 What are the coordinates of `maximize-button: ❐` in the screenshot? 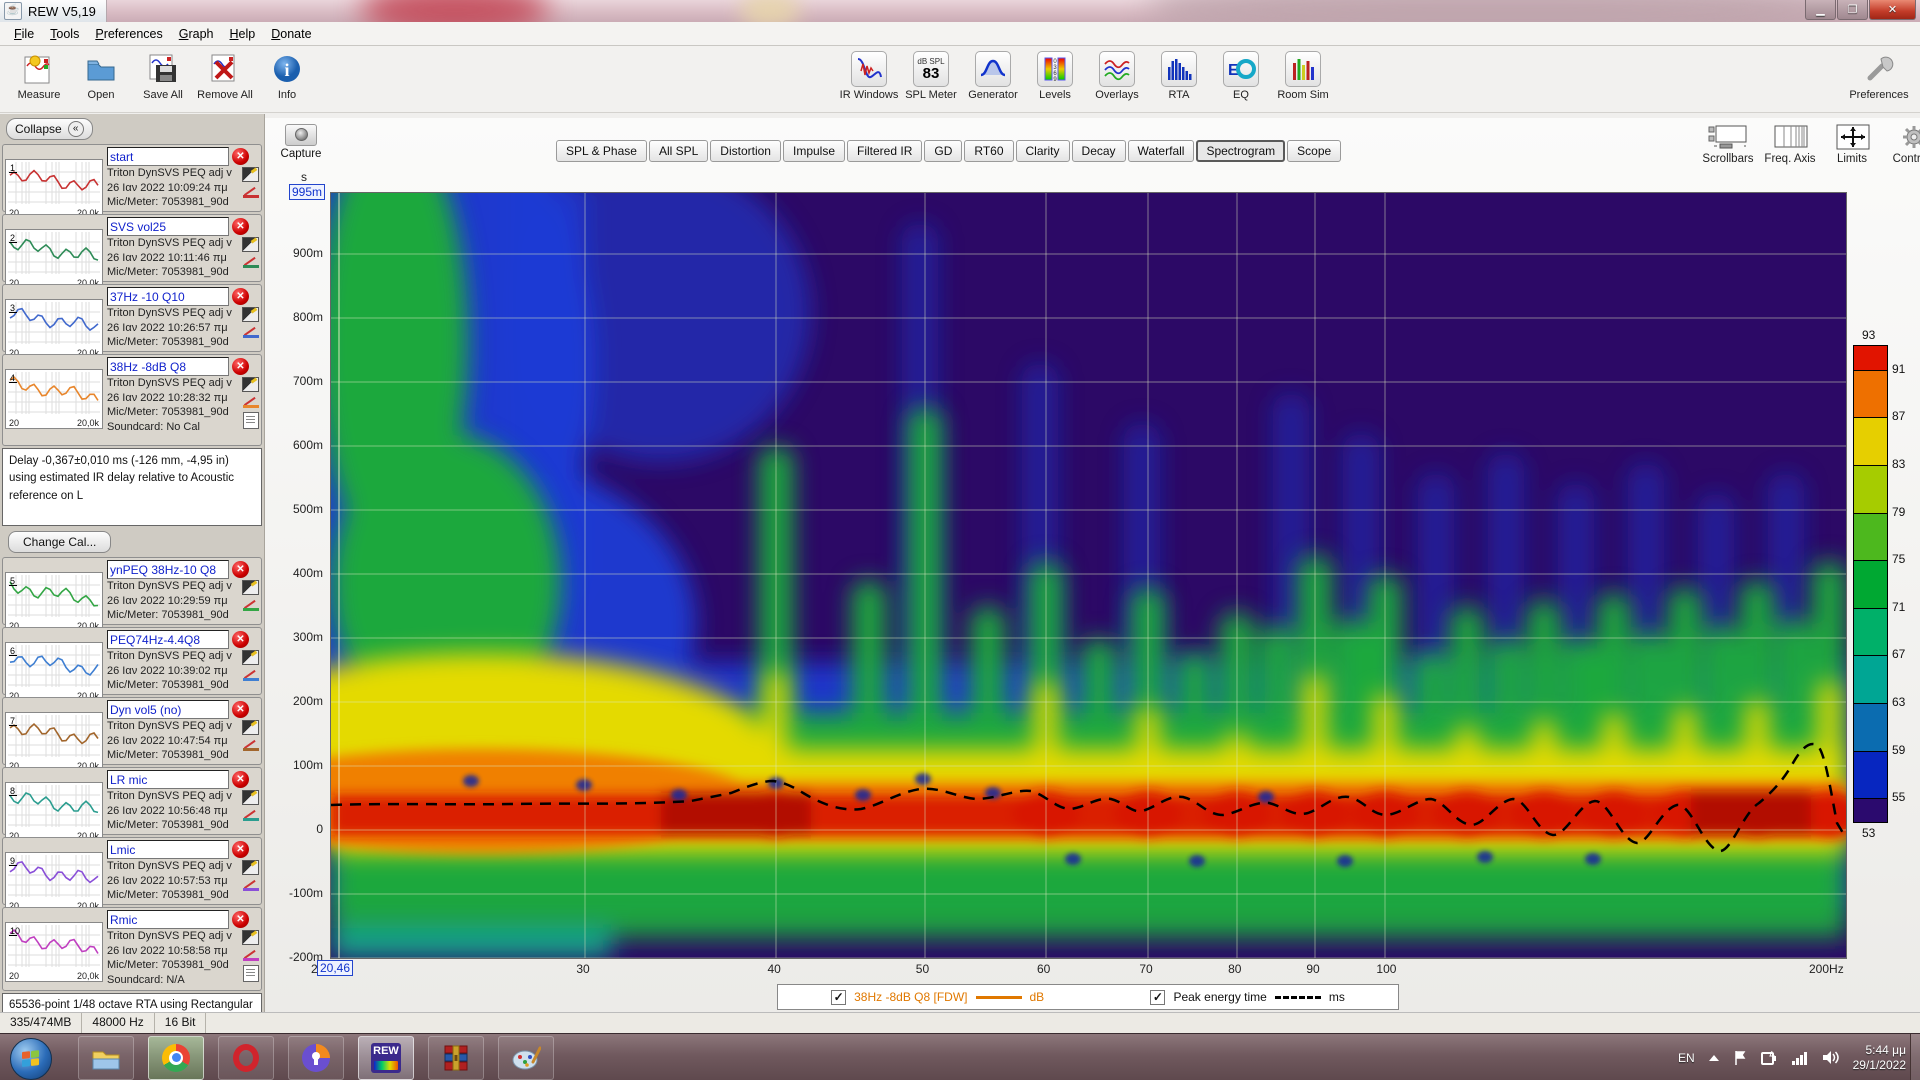 It's located at (1852, 10).